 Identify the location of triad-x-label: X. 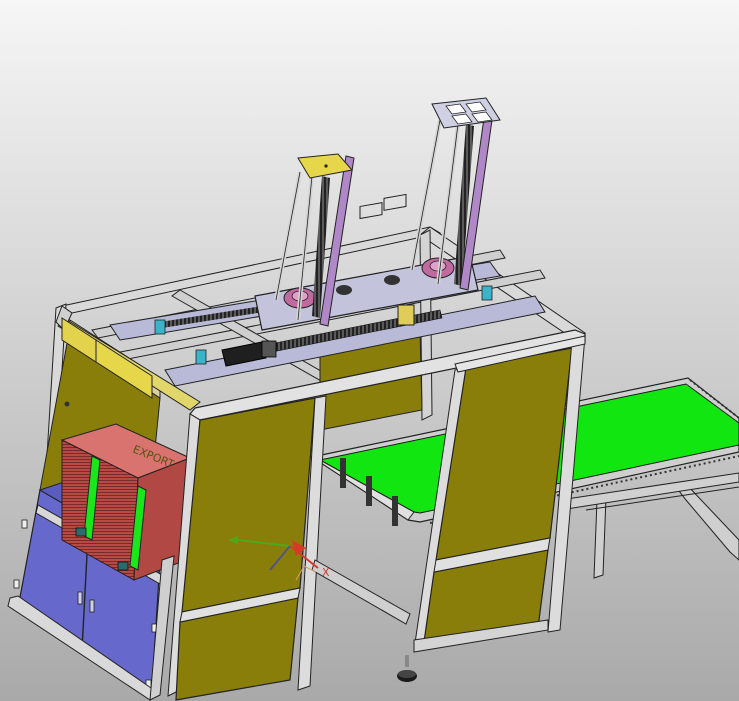
(326, 572).